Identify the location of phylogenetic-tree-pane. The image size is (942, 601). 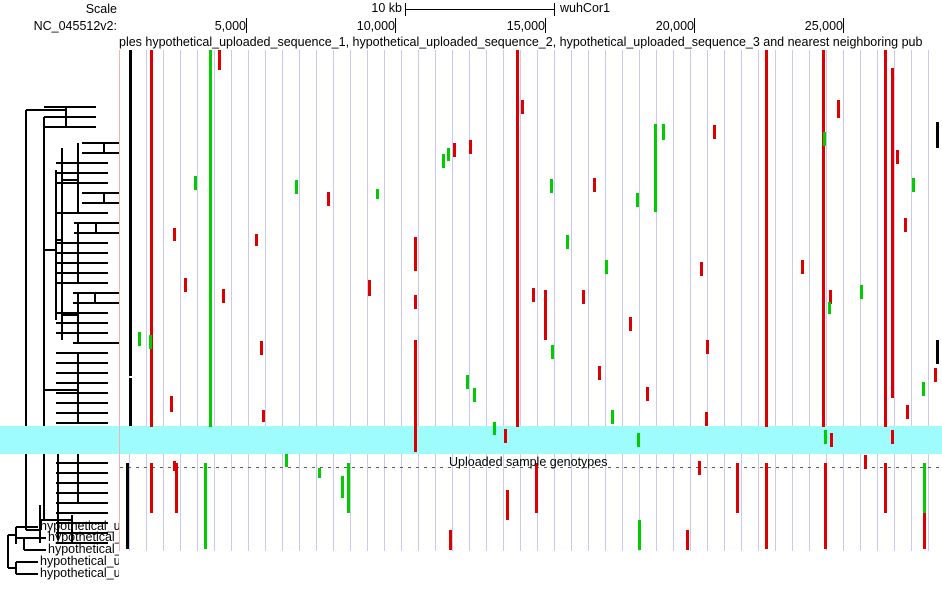
(59, 300).